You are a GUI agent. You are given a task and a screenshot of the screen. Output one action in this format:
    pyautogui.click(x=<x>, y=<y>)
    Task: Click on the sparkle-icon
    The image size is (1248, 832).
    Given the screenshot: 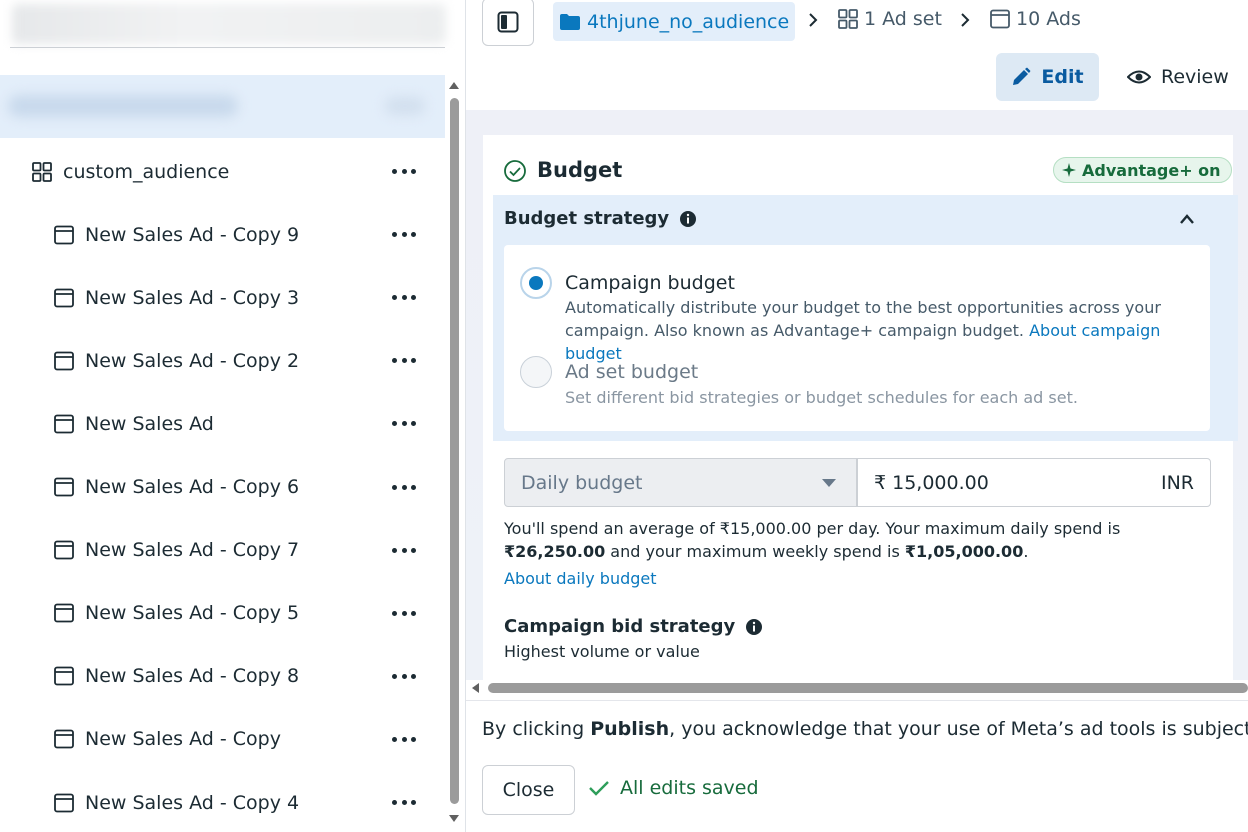 What is the action you would take?
    pyautogui.click(x=1069, y=170)
    